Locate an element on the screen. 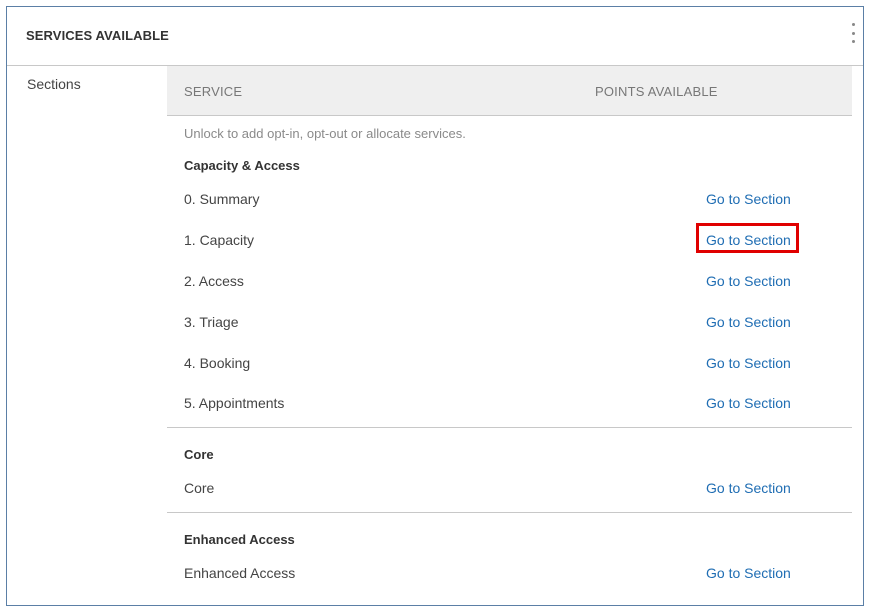 This screenshot has width=870, height=608. column-header-points: POINTS AVAILABLE is located at coordinates (656, 91).